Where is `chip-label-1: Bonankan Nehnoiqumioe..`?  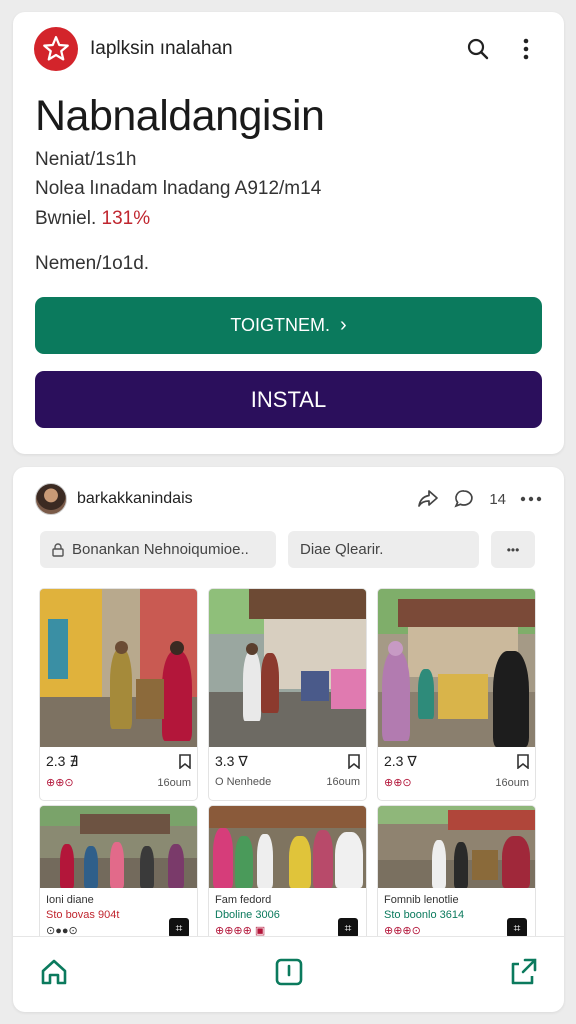 chip-label-1: Bonankan Nehnoiqumioe.. is located at coordinates (160, 549).